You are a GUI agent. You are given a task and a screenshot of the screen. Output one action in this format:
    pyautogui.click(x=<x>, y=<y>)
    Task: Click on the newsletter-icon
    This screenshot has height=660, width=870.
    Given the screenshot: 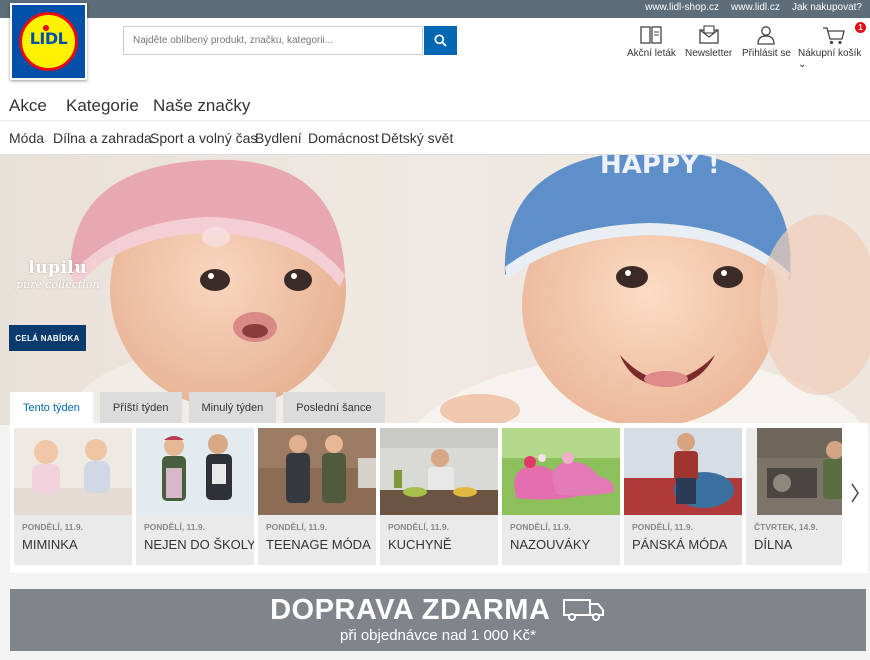 What is the action you would take?
    pyautogui.click(x=708, y=34)
    